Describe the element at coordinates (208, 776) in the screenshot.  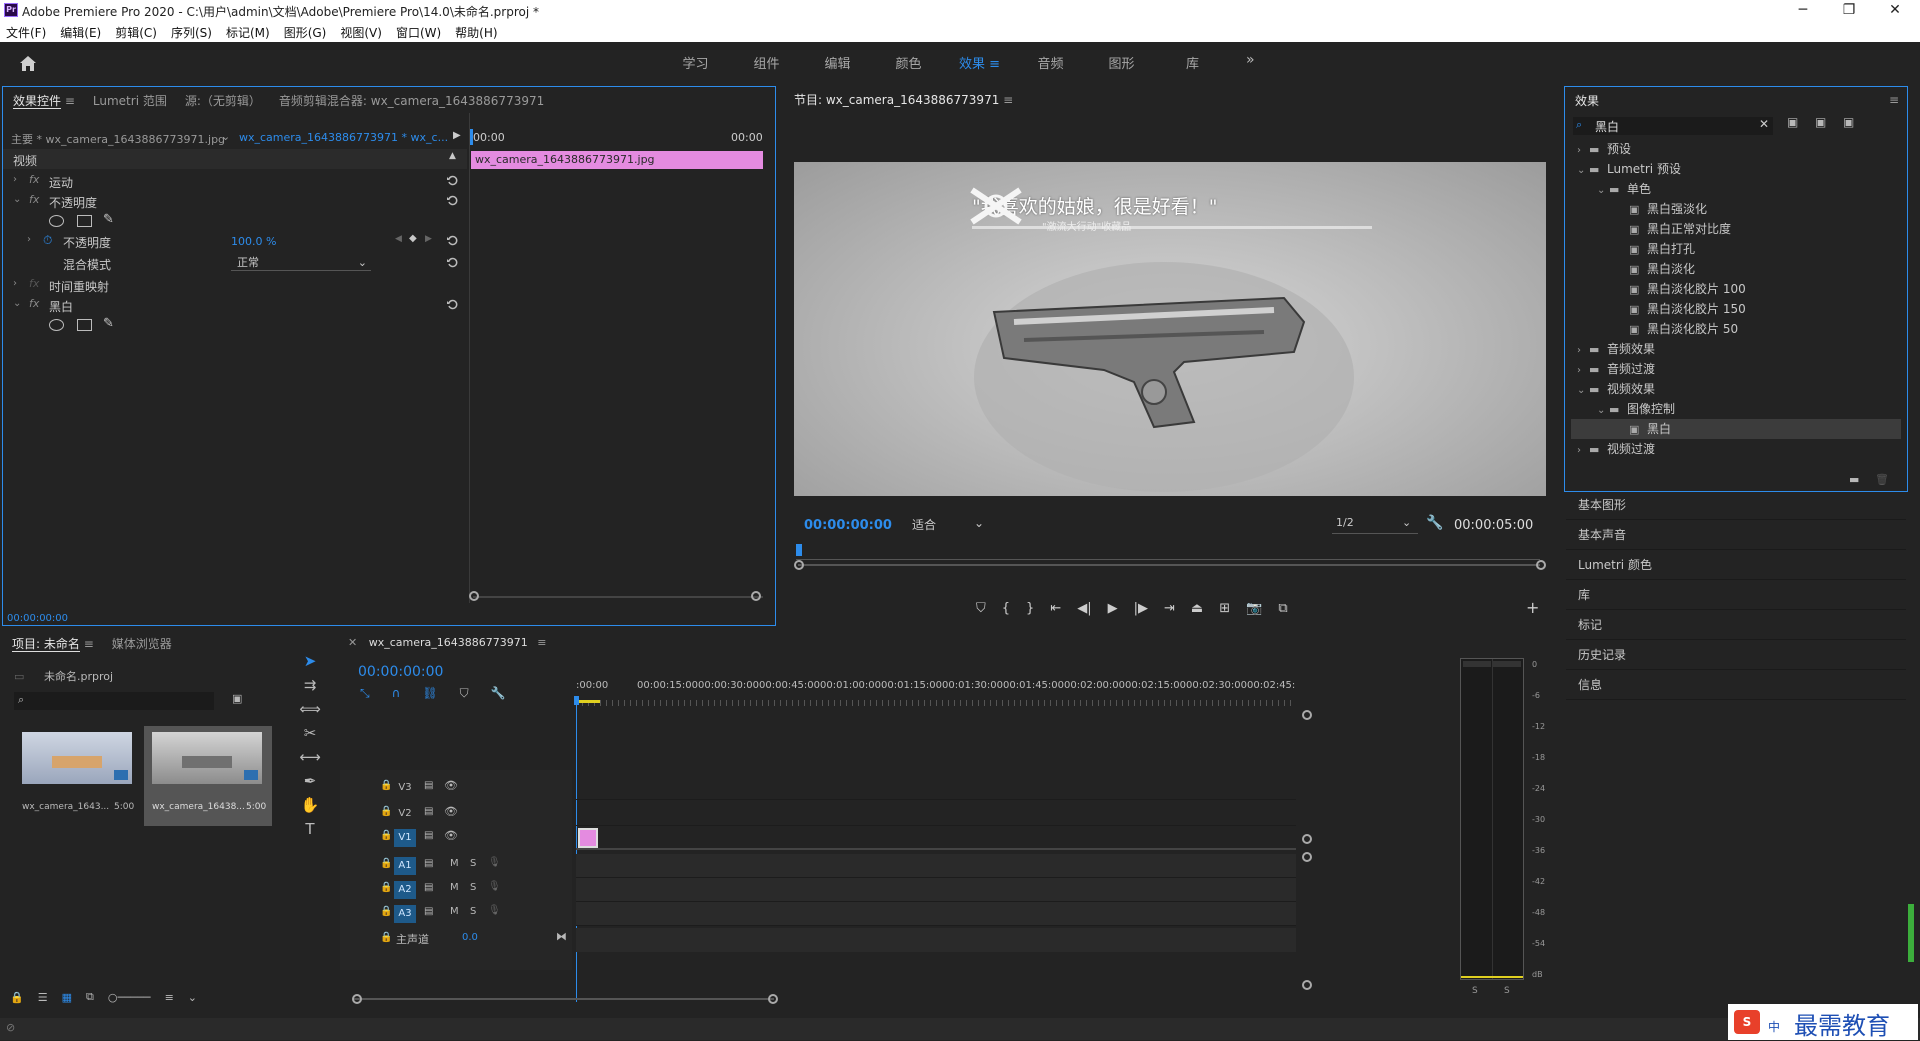
I see `project-item-2: wx_camera_16438... 5:00` at that location.